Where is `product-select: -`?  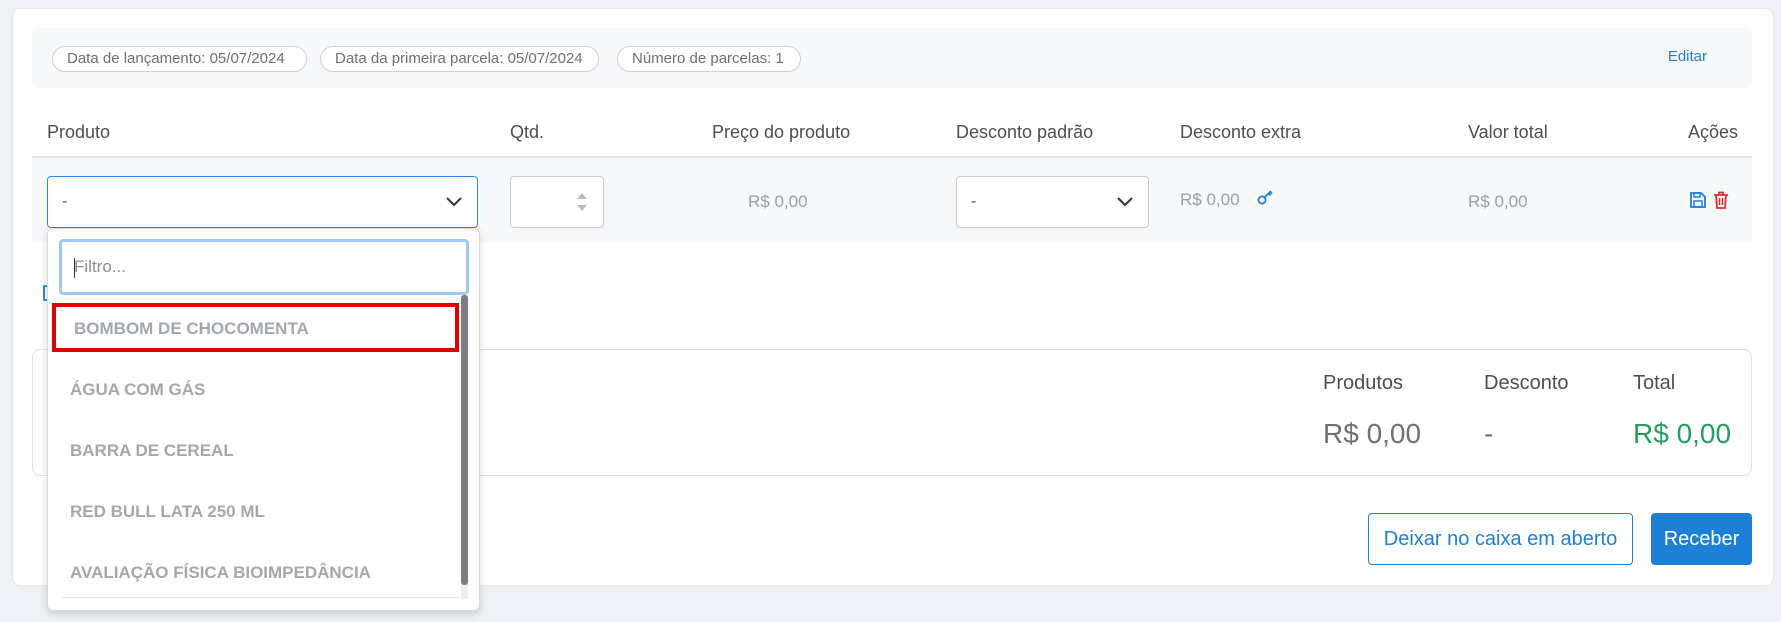
product-select: - is located at coordinates (262, 202).